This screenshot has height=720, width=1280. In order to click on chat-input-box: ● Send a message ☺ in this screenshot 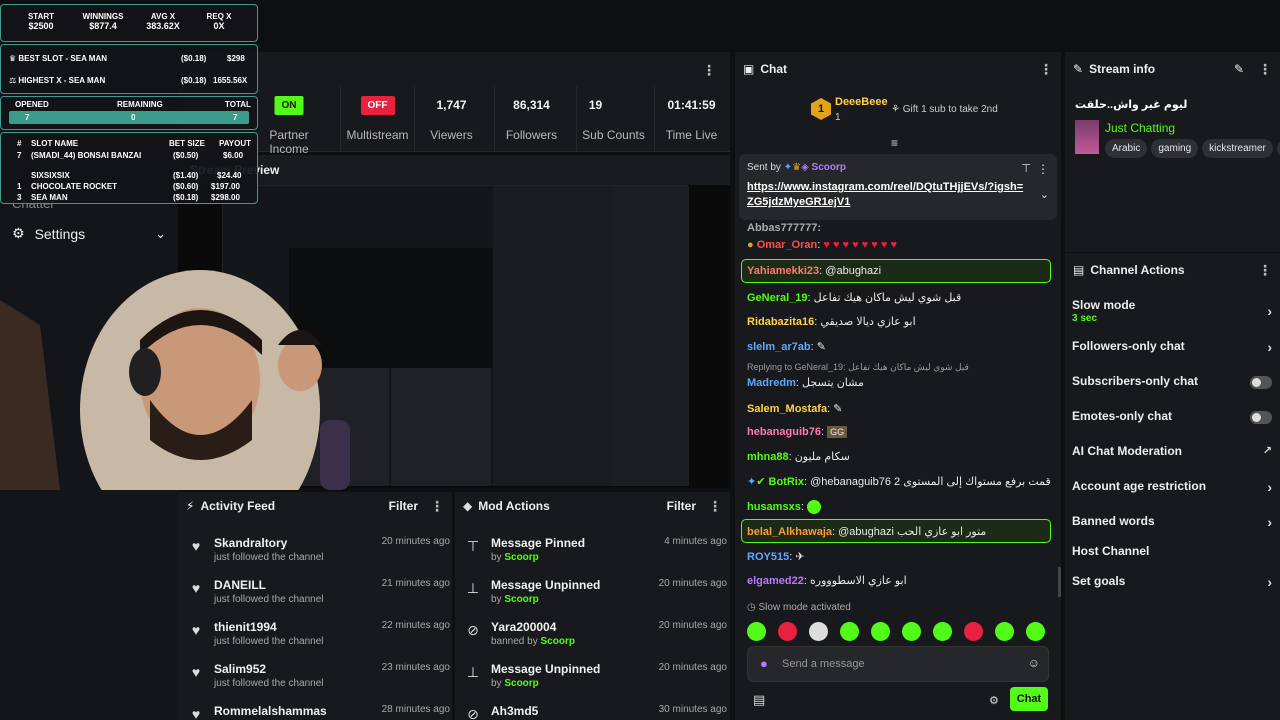, I will do `click(898, 664)`.